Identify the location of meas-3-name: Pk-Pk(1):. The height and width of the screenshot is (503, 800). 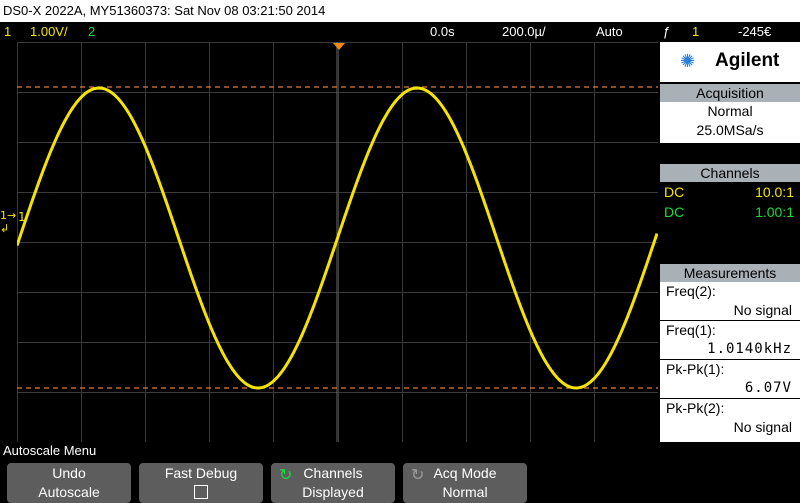
(695, 369).